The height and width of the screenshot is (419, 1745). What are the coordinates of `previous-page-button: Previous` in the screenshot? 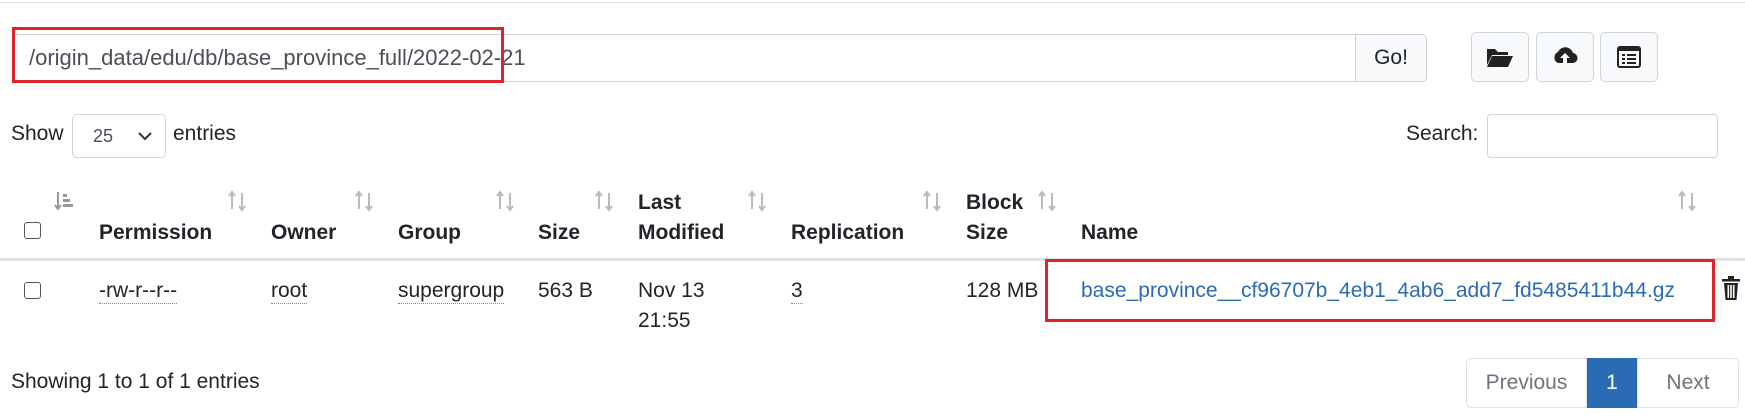 It's located at (1526, 383).